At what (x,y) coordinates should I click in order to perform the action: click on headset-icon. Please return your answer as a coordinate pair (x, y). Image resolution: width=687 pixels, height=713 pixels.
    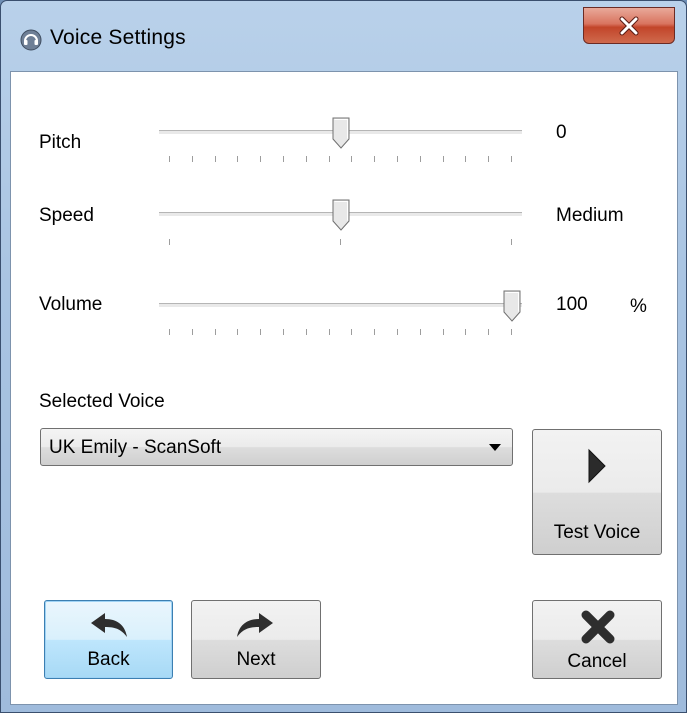
    Looking at the image, I should click on (31, 40).